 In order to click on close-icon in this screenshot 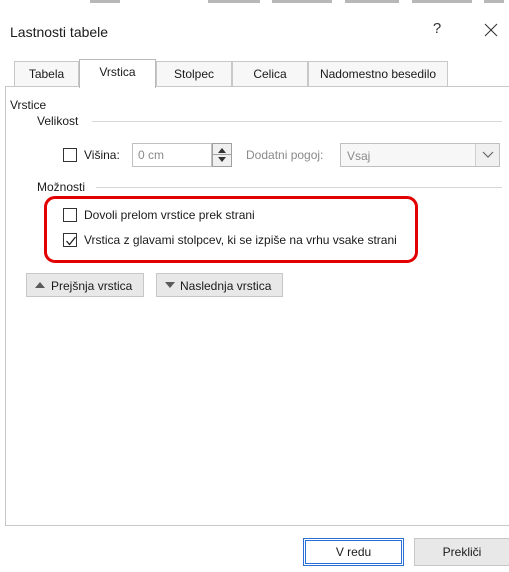, I will do `click(491, 30)`.